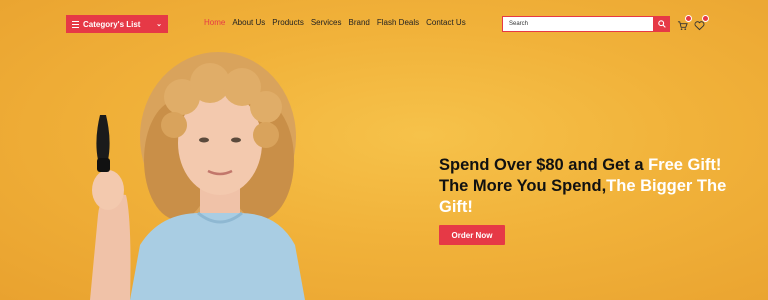 Image resolution: width=768 pixels, height=300 pixels. I want to click on category-list-button: Category's List ⌄, so click(117, 24).